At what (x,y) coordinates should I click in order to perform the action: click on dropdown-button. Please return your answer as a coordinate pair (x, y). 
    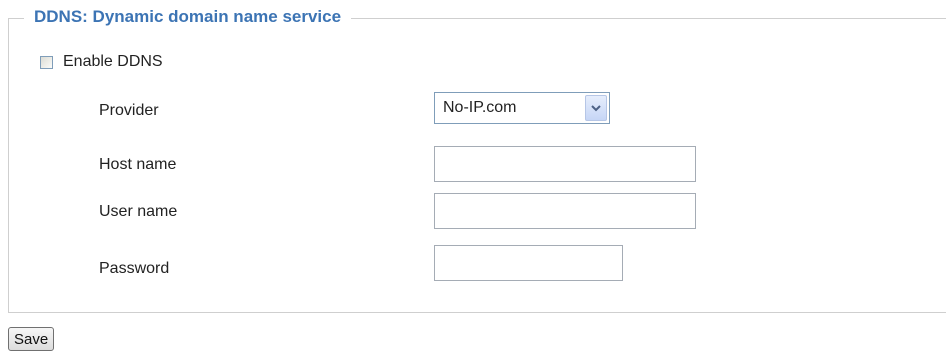
    Looking at the image, I should click on (596, 108).